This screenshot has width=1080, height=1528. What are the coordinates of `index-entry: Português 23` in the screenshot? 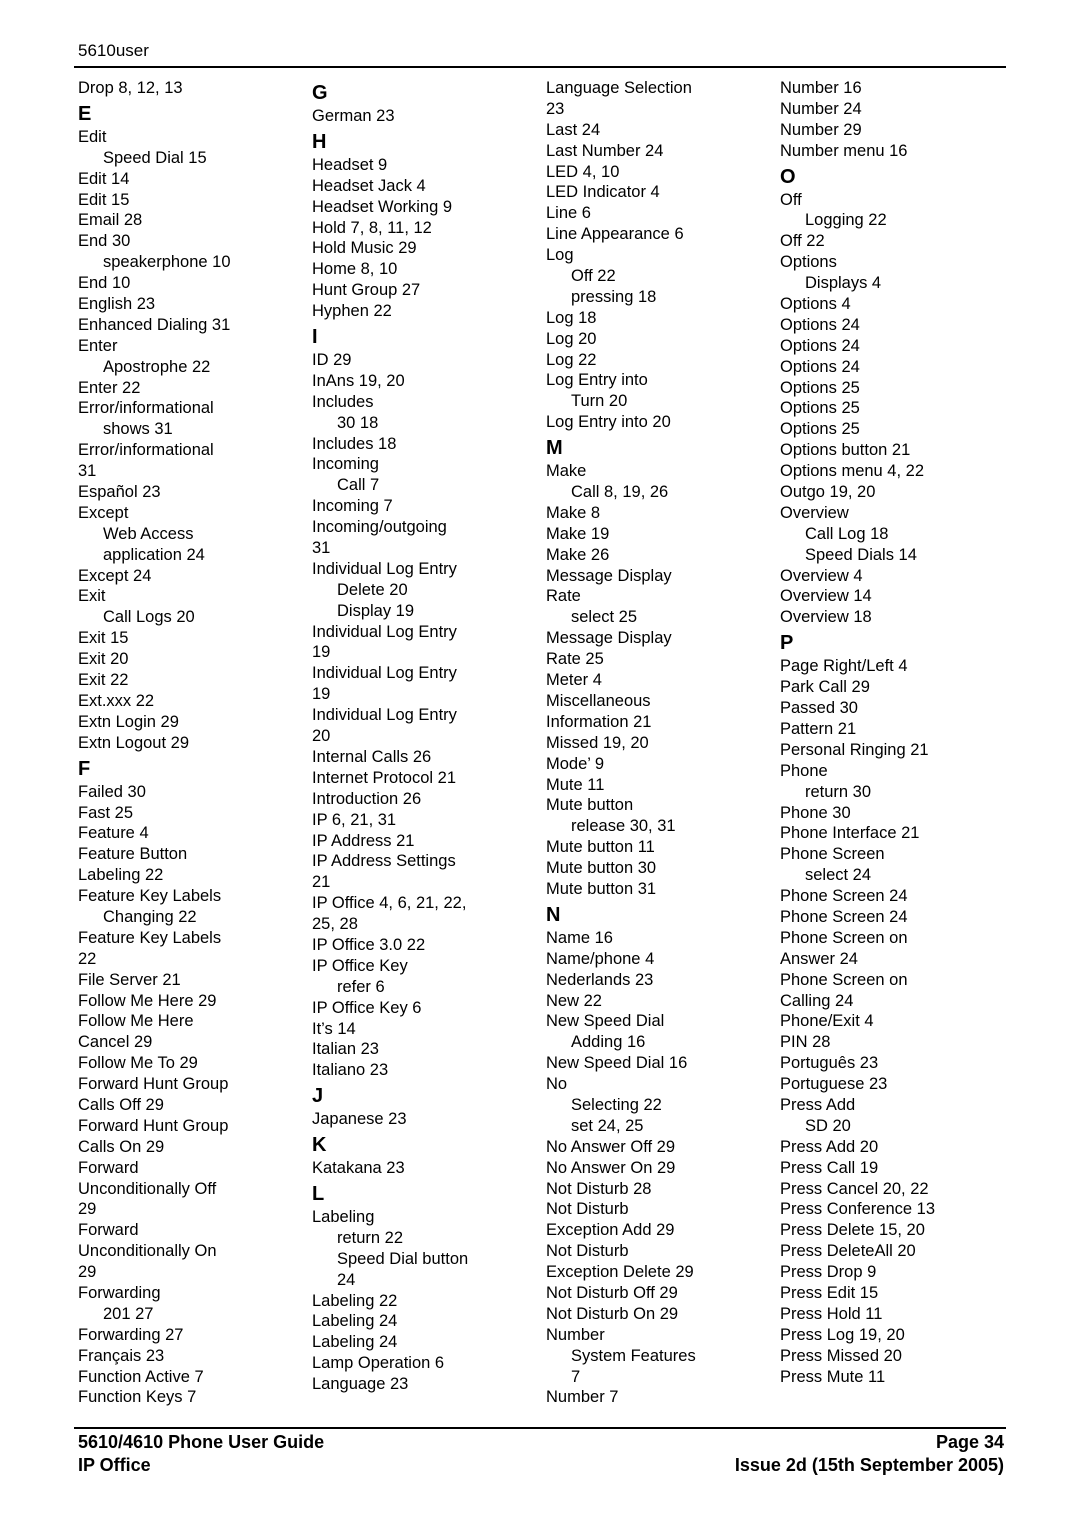 It's located at (829, 1063).